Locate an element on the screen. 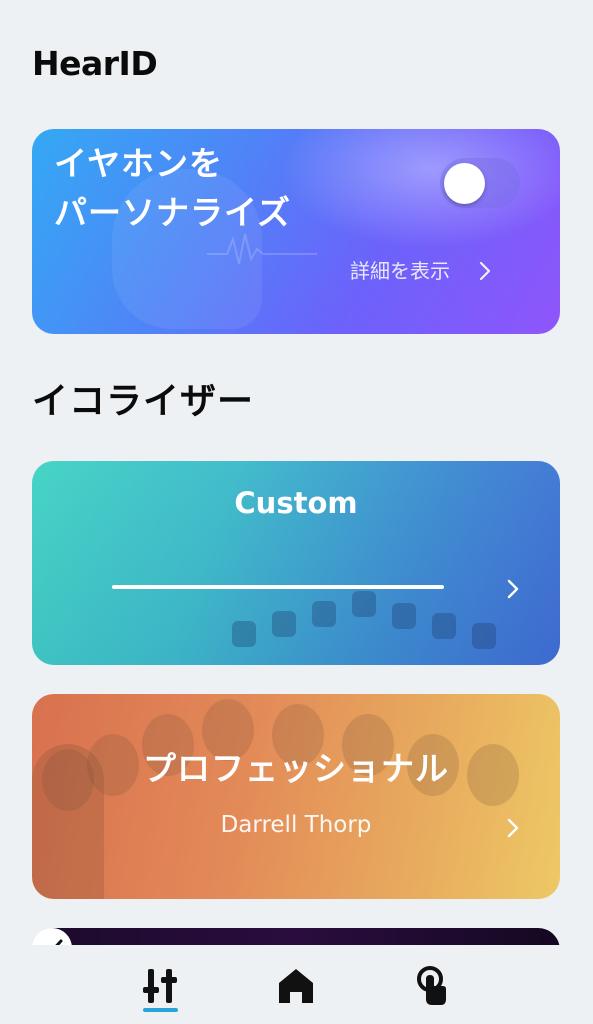  equalizer-section-title: イコライザー is located at coordinates (143, 401).